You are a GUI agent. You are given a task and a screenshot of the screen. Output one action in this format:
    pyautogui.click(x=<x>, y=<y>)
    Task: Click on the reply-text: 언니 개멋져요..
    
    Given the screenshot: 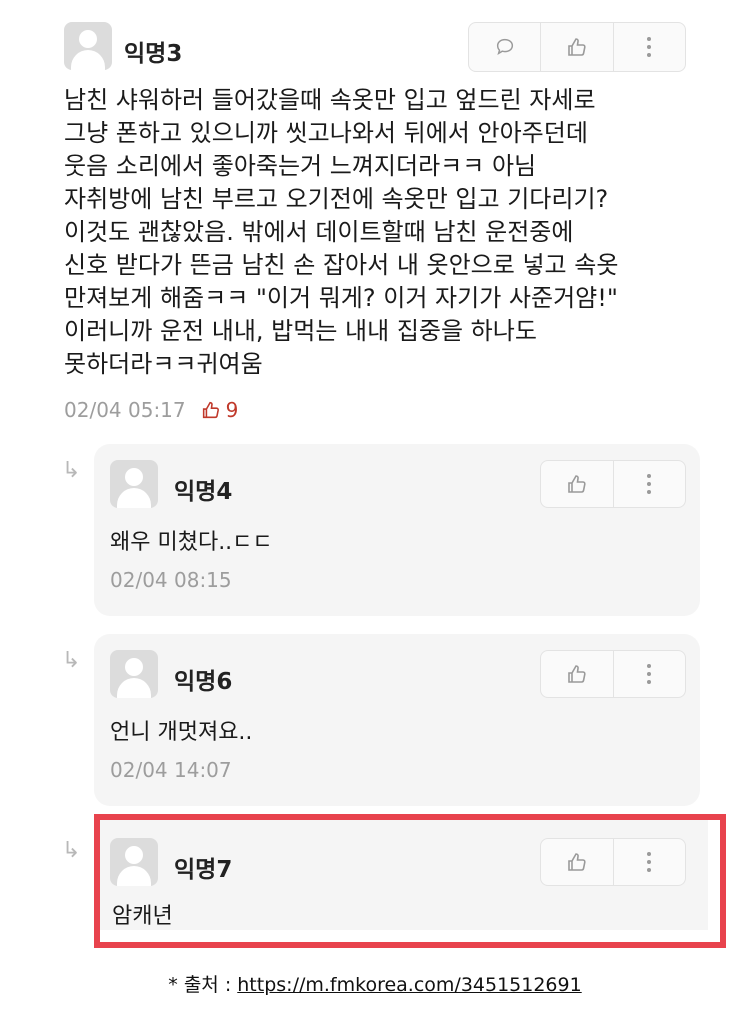 What is the action you would take?
    pyautogui.click(x=181, y=732)
    